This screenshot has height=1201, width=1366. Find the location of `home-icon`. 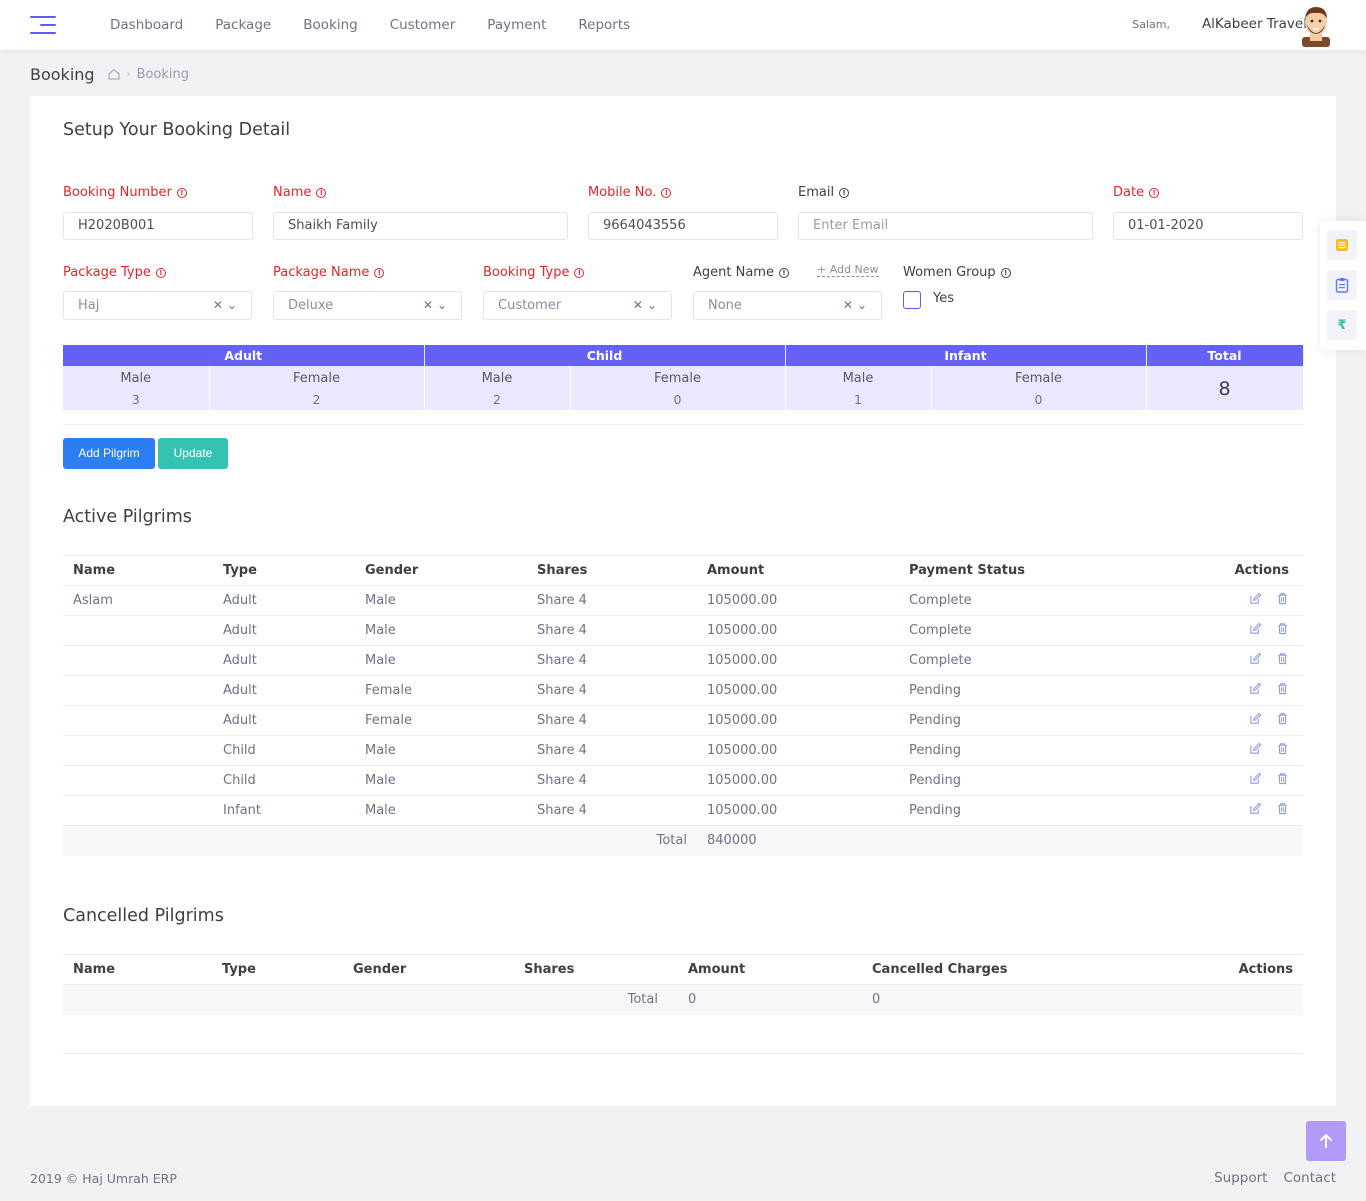

home-icon is located at coordinates (114, 74).